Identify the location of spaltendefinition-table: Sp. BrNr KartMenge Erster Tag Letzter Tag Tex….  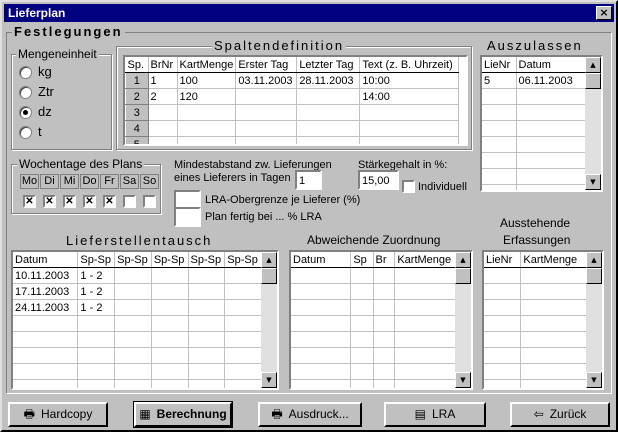
(295, 100).